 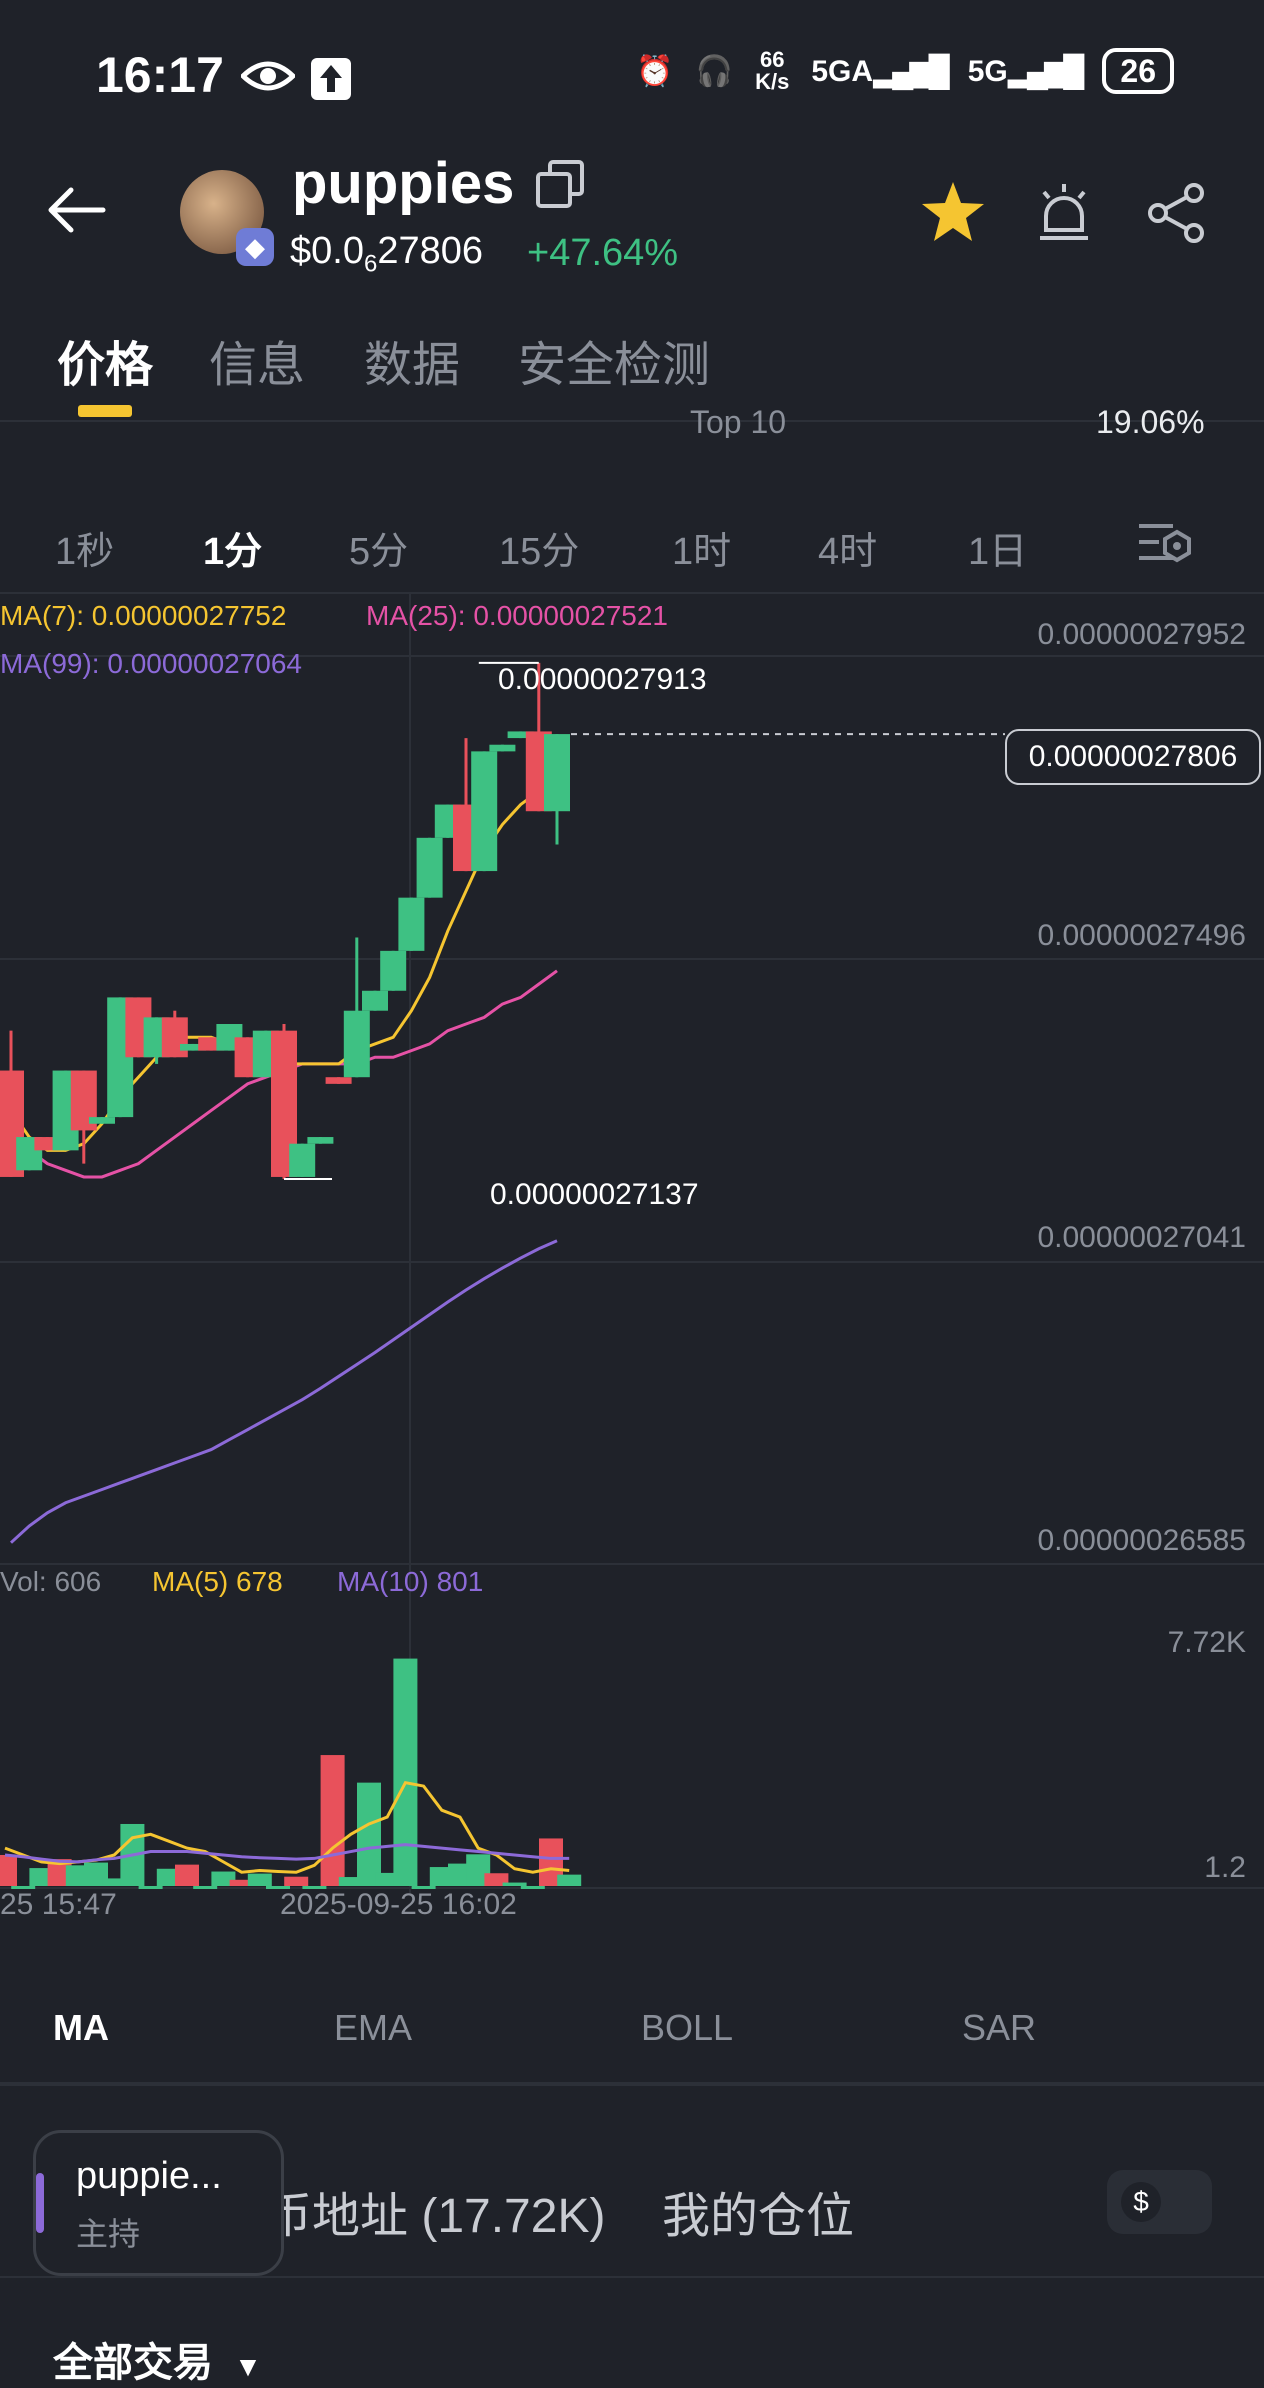 What do you see at coordinates (953, 214) in the screenshot?
I see `favorite-star-icon` at bounding box center [953, 214].